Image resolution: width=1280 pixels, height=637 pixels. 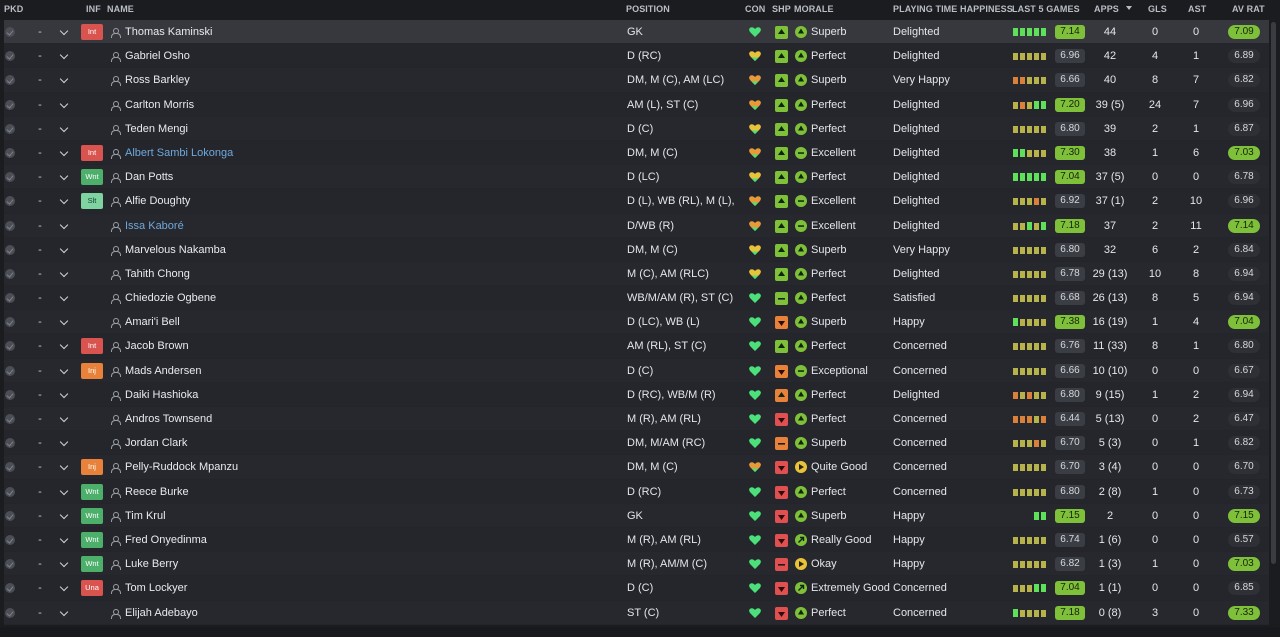 What do you see at coordinates (200, 467) in the screenshot?
I see `player-name: Pelly-Ruddock Mpanzu` at bounding box center [200, 467].